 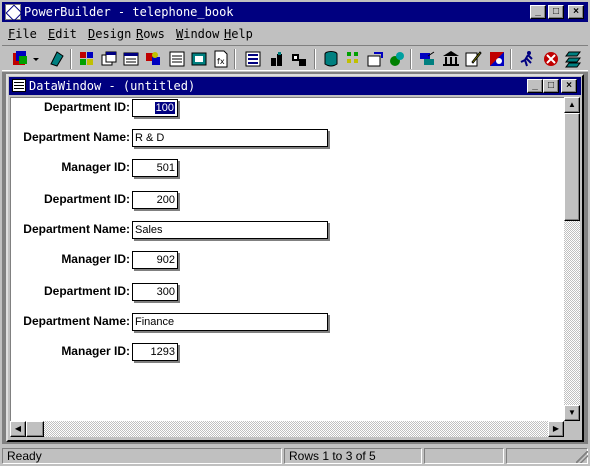 What do you see at coordinates (13, 12) in the screenshot?
I see `powerbuilder-icon` at bounding box center [13, 12].